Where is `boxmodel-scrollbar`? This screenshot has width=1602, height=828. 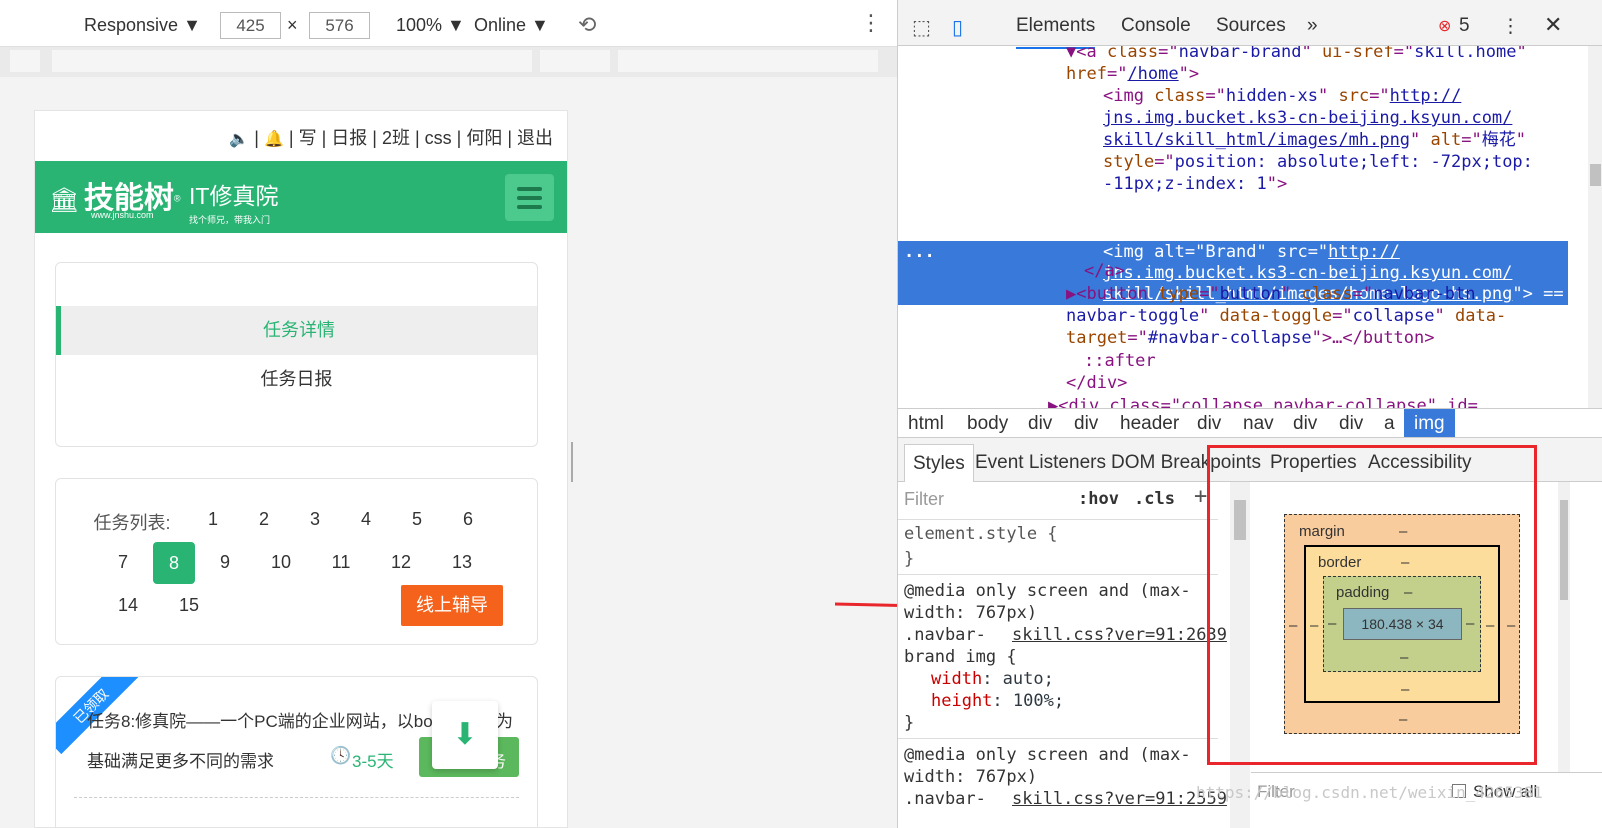
boxmodel-scrollbar is located at coordinates (1564, 627).